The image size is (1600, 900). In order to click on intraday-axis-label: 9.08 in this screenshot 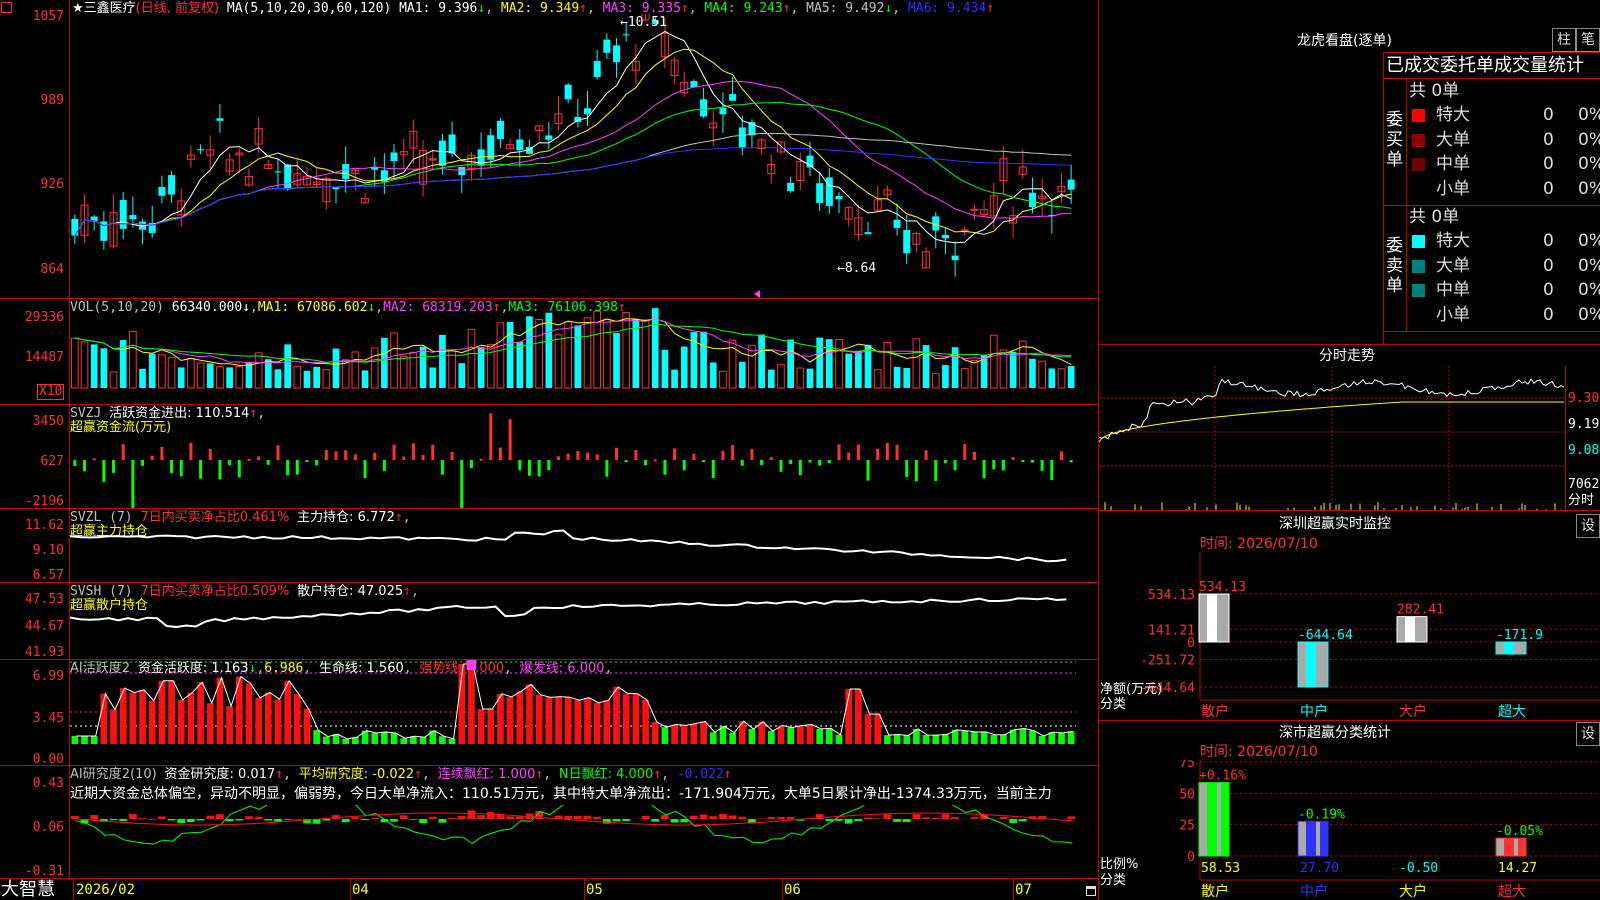, I will do `click(1584, 450)`.